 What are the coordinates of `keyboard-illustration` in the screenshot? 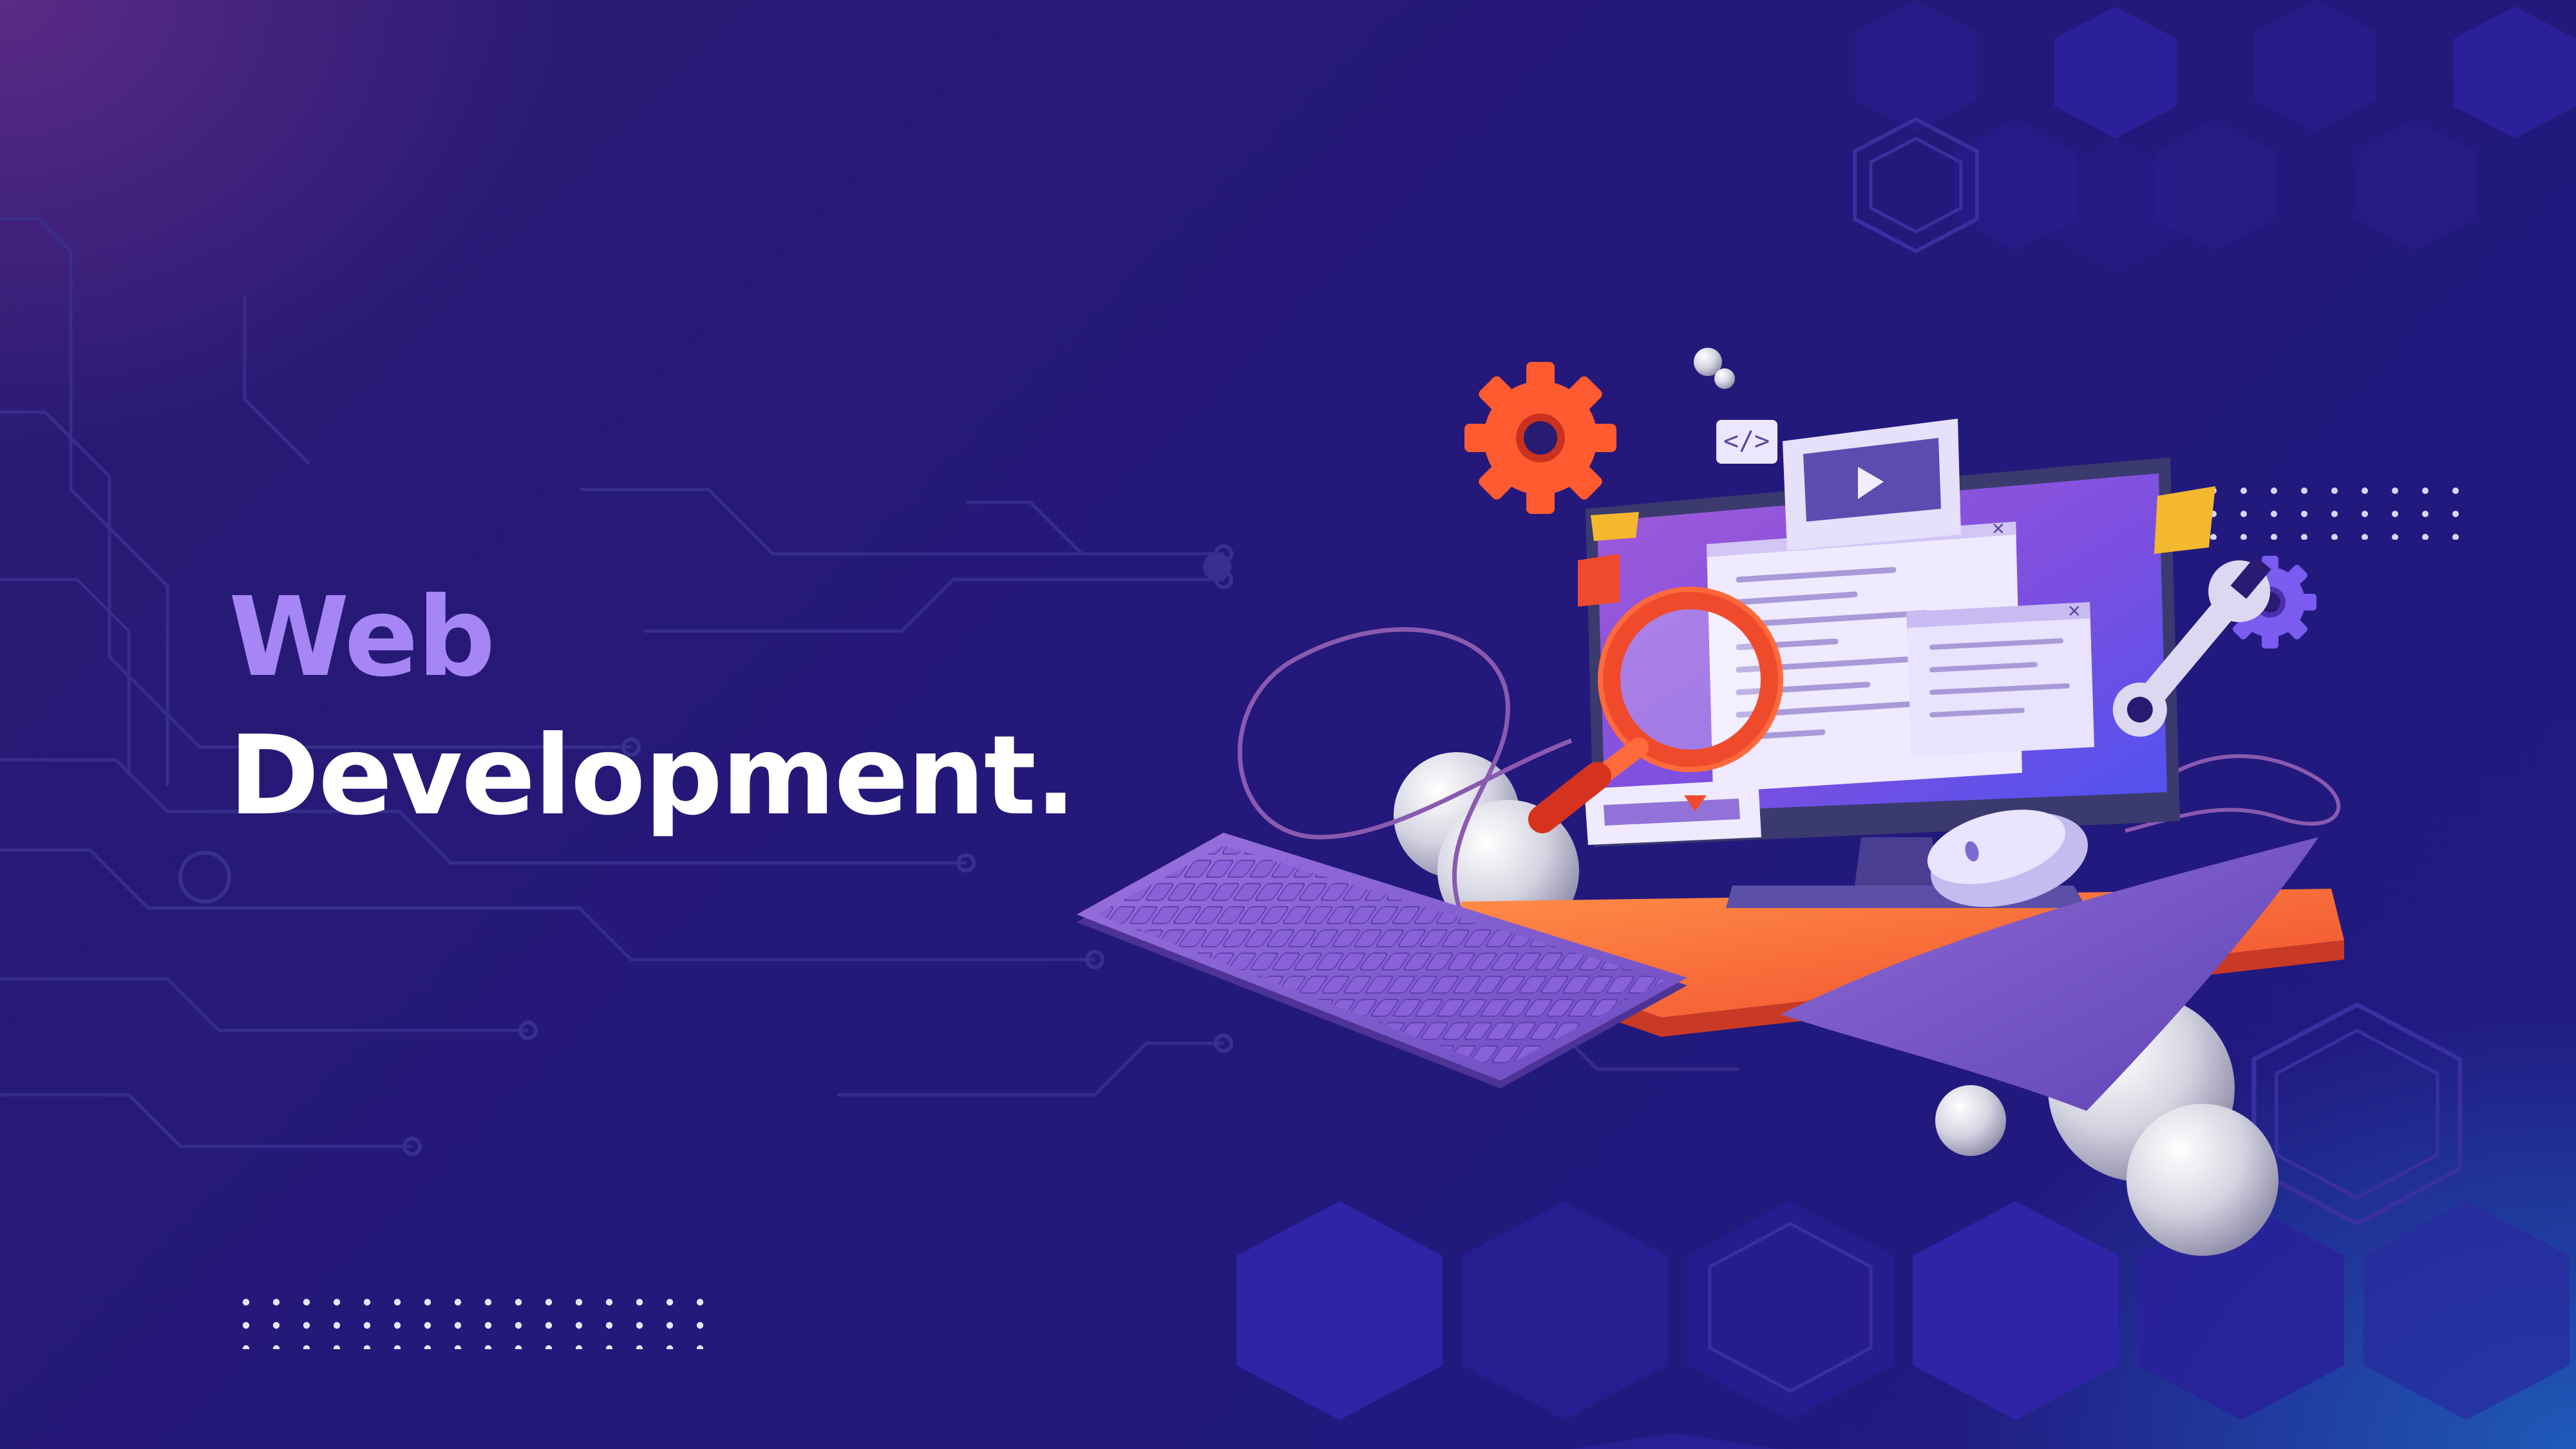 It's located at (1382, 961).